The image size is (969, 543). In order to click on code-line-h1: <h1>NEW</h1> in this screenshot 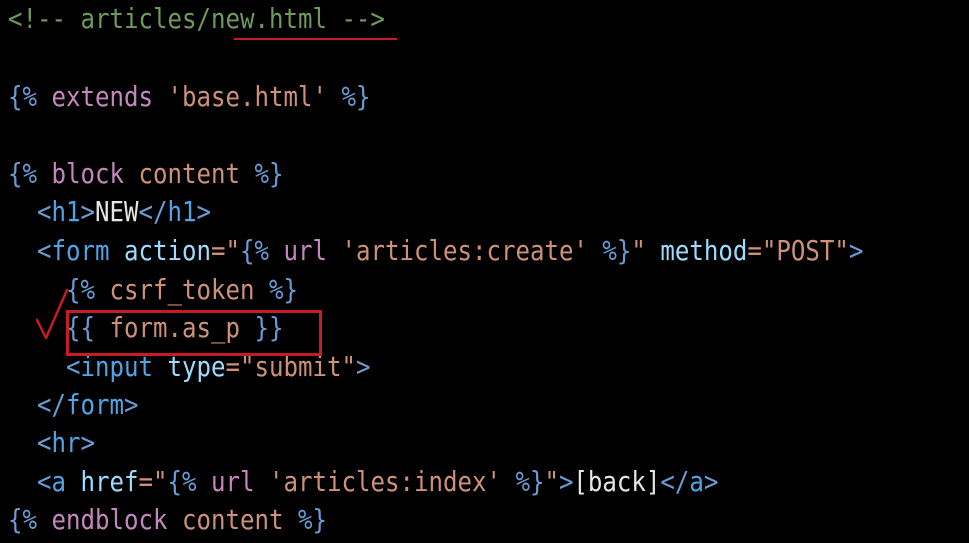, I will do `click(109, 212)`.